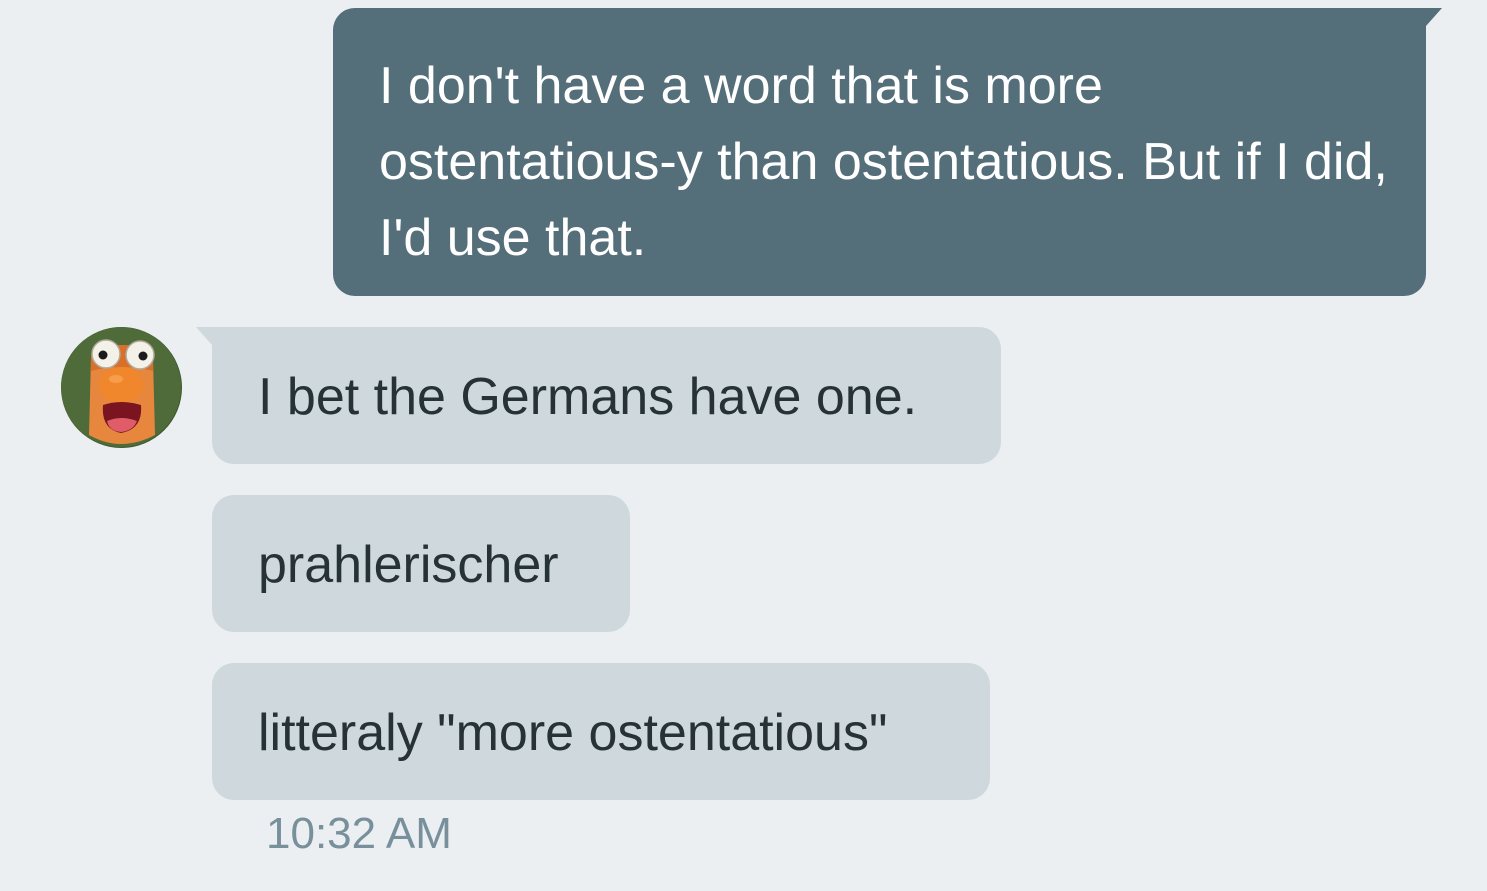 The width and height of the screenshot is (1487, 891). Describe the element at coordinates (408, 565) in the screenshot. I see `incoming-message-text: prahlerischer` at that location.